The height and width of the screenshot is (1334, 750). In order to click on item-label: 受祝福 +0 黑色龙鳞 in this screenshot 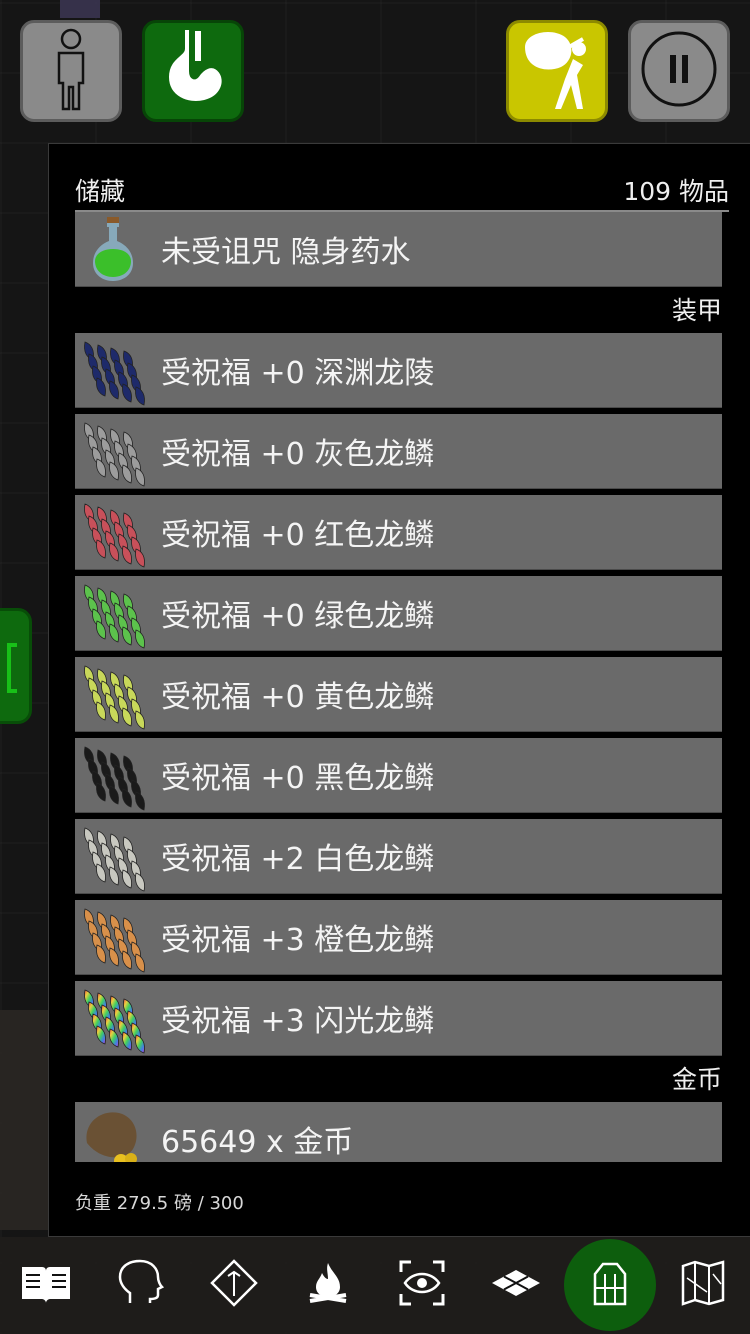, I will do `click(298, 778)`.